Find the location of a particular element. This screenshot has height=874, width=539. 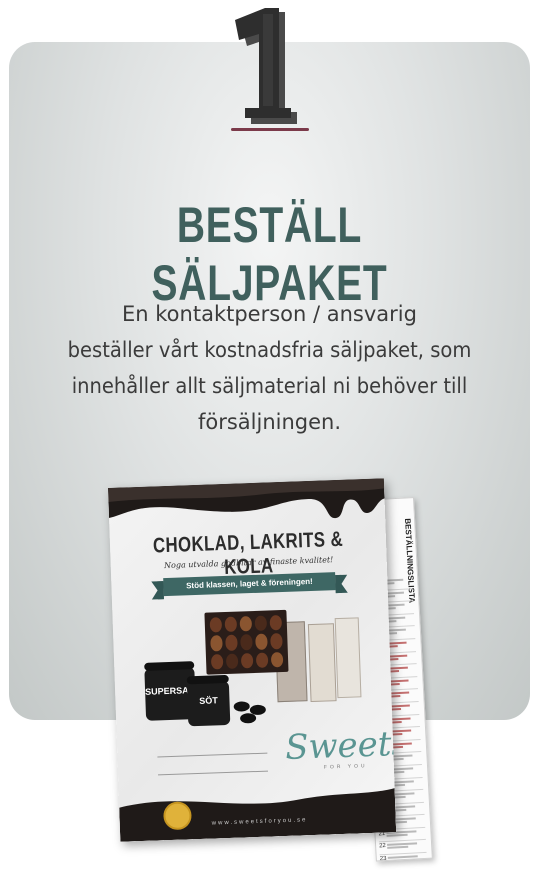

order-sheet-row: 23 is located at coordinates (403, 857).